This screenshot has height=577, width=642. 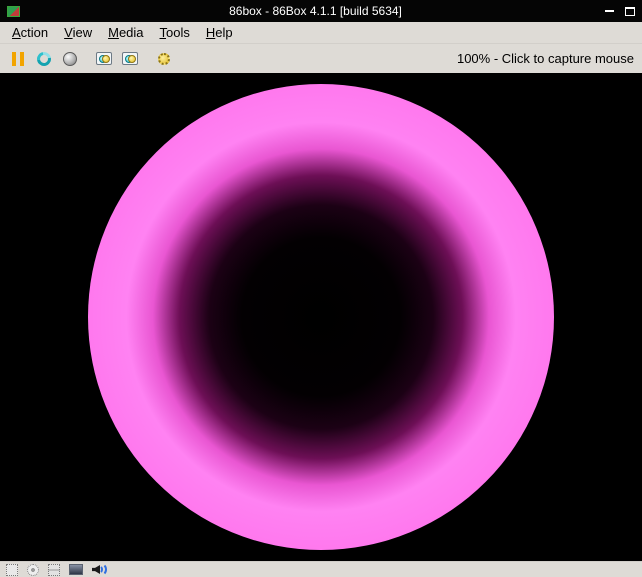 What do you see at coordinates (210, 32) in the screenshot?
I see `menu-help-accel: H` at bounding box center [210, 32].